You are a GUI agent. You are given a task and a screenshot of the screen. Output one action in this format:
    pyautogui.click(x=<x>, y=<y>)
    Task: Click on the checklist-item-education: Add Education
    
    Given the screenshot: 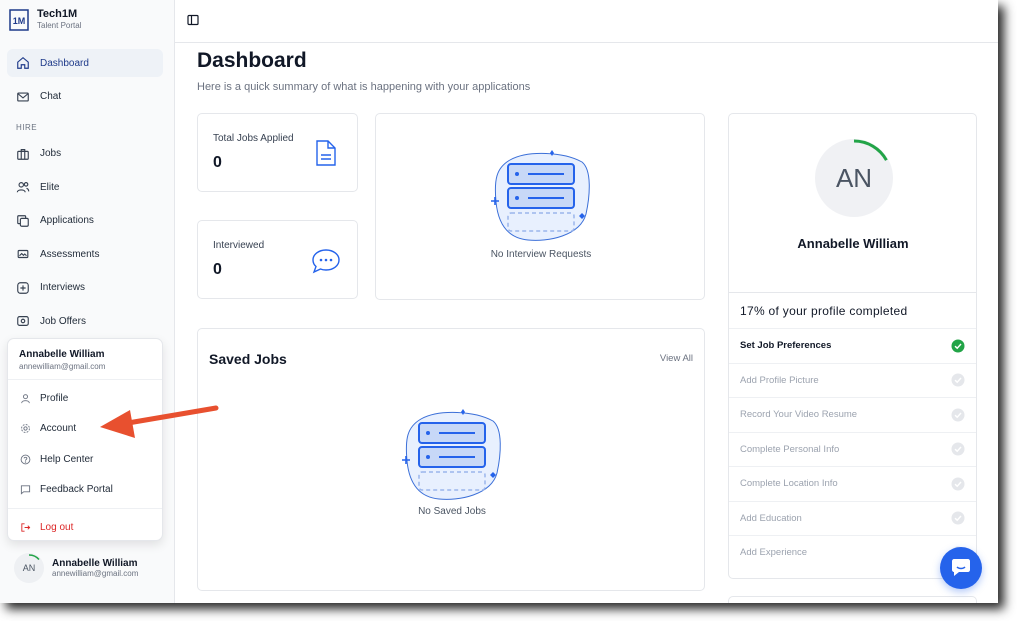 What is the action you would take?
    pyautogui.click(x=852, y=518)
    